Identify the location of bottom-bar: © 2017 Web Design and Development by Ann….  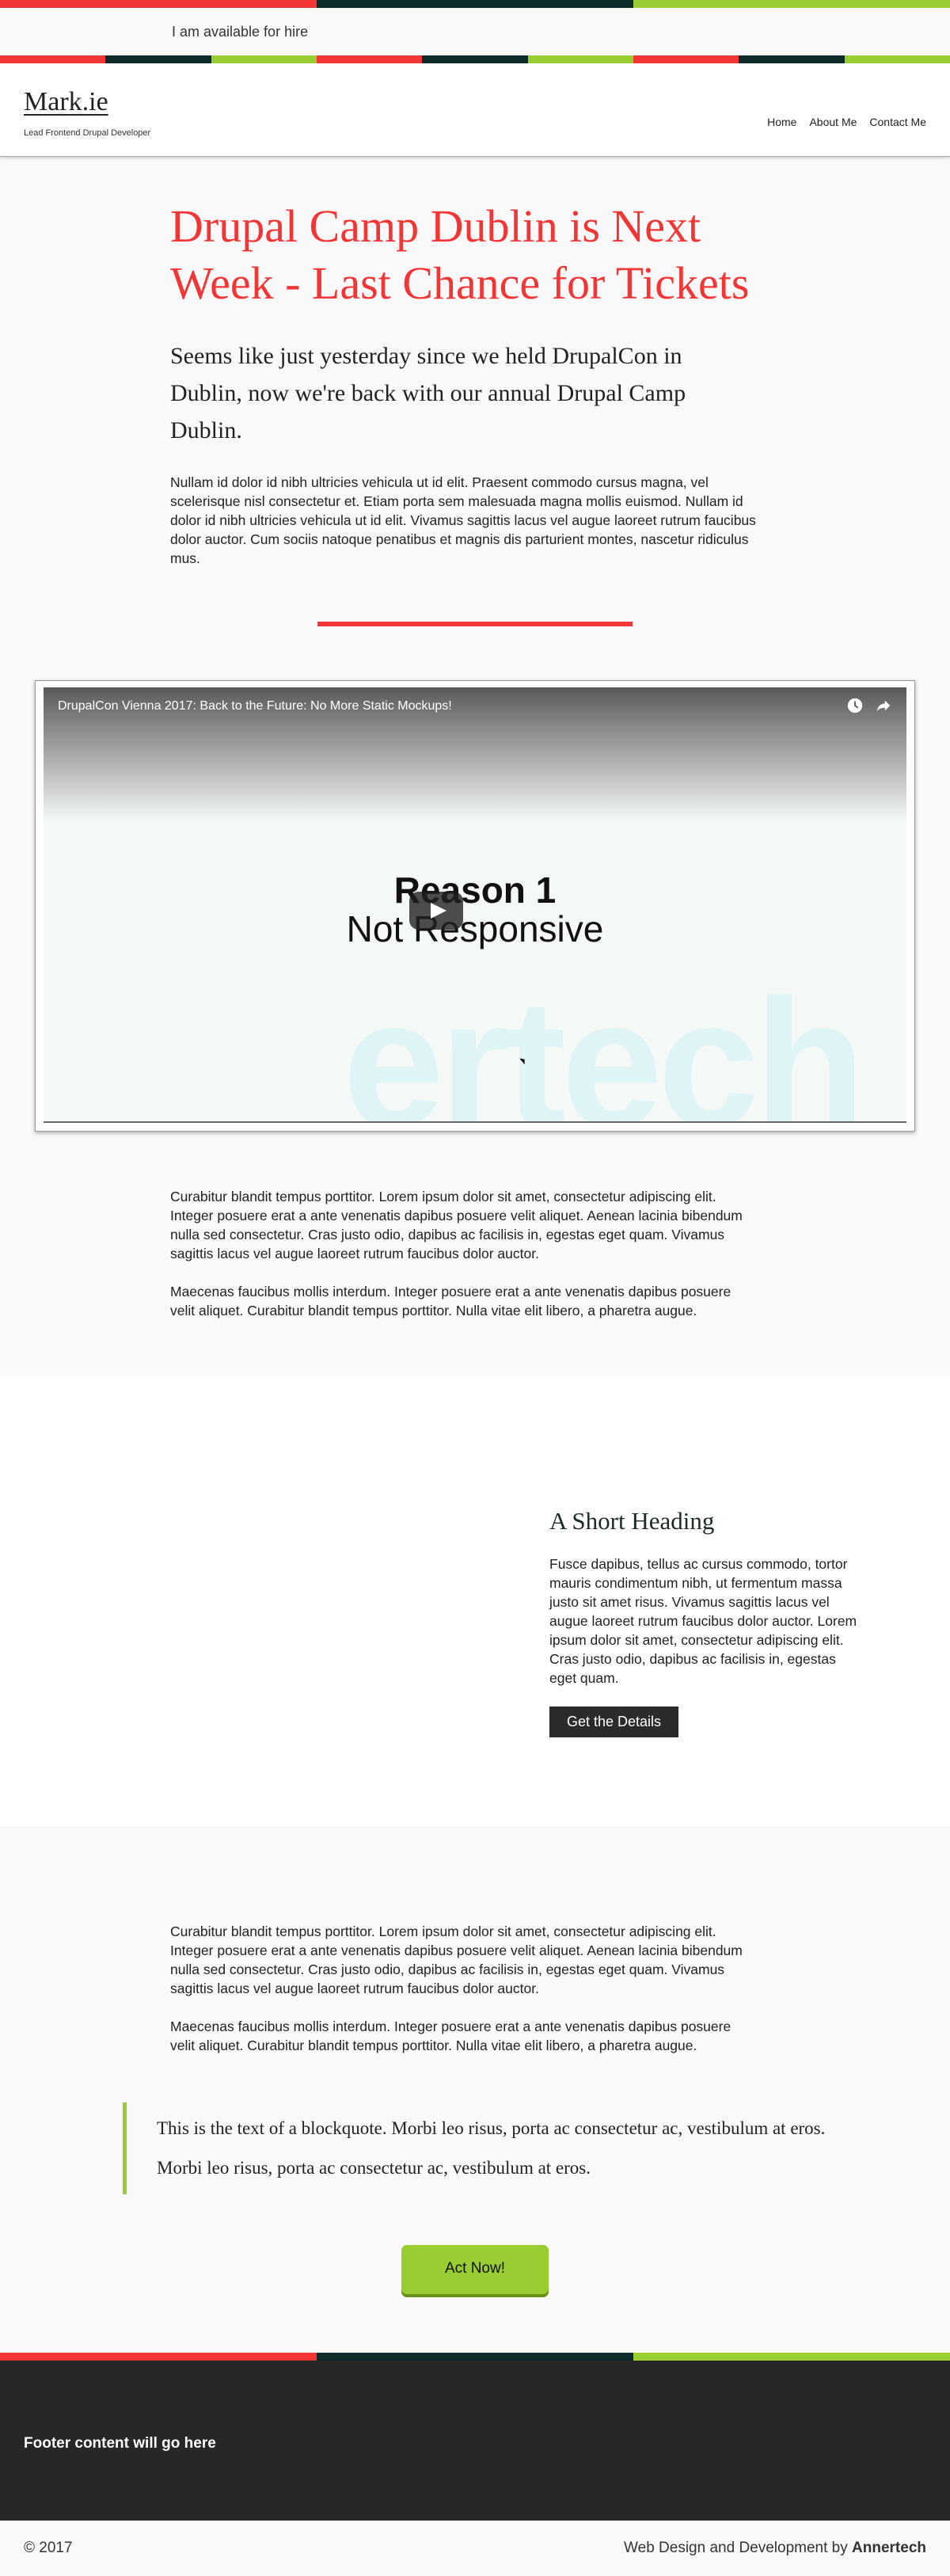
(475, 2548).